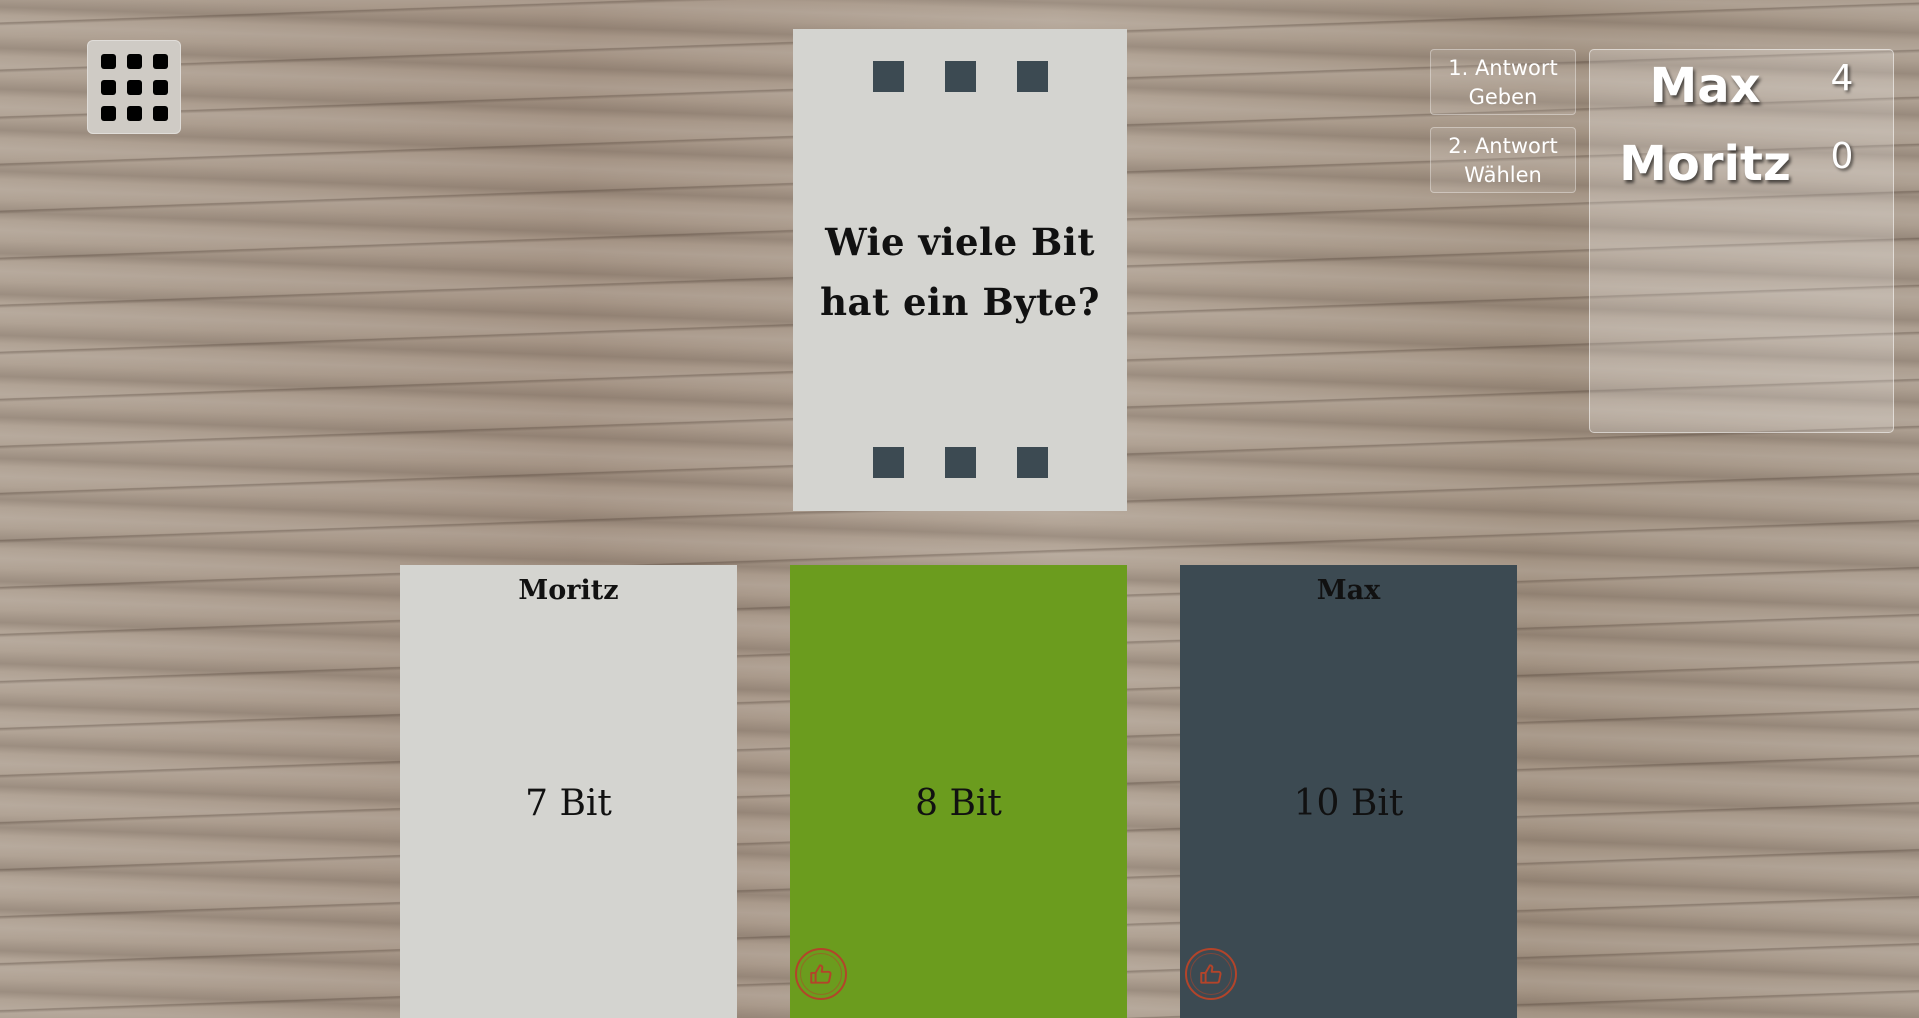  I want to click on question-line-1: Wie viele Bit, so click(960, 242).